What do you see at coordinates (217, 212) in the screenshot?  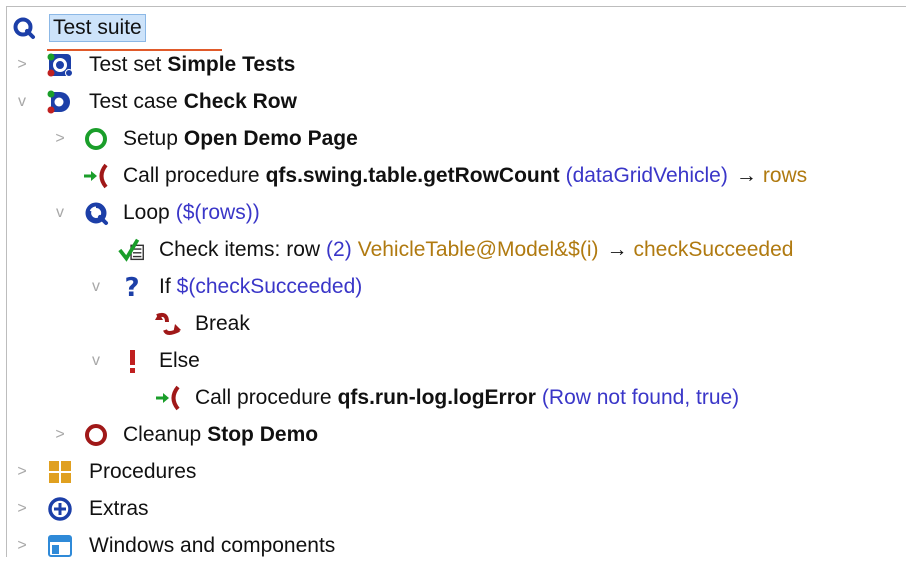 I see `loop-params: ($(rows))` at bounding box center [217, 212].